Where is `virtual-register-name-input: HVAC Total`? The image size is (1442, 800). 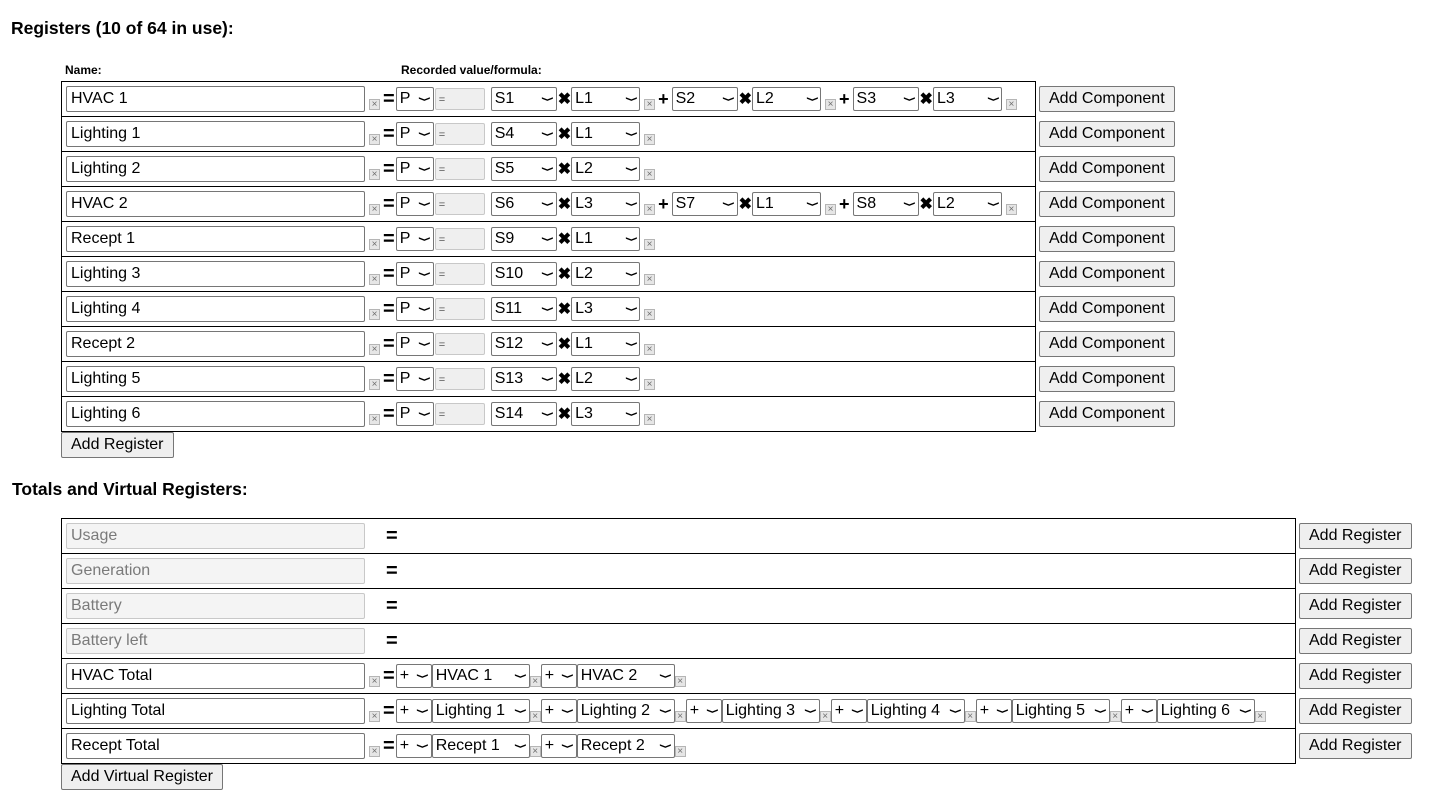
virtual-register-name-input: HVAC Total is located at coordinates (215, 676).